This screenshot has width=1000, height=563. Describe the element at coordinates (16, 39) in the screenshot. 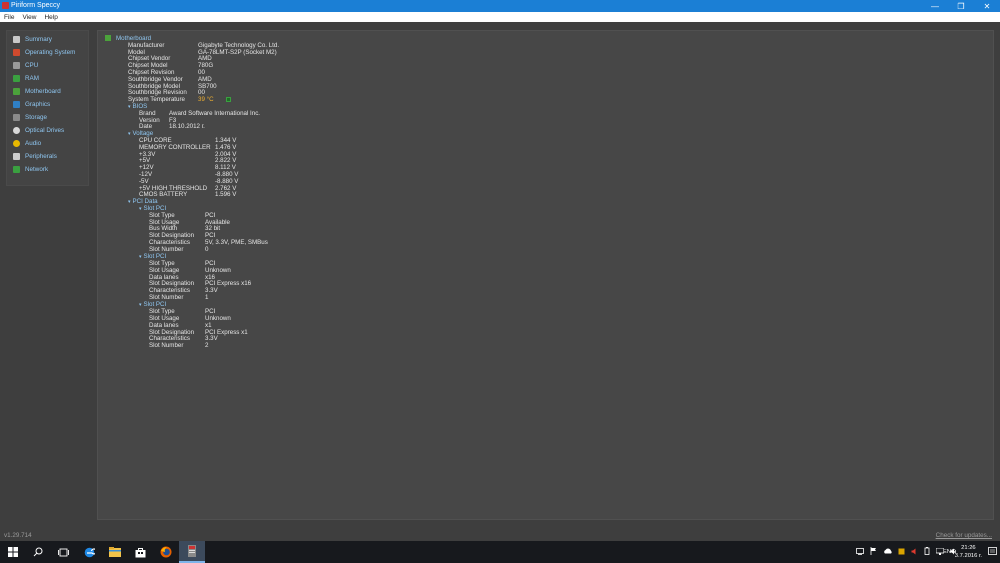

I see `summary-icon` at that location.